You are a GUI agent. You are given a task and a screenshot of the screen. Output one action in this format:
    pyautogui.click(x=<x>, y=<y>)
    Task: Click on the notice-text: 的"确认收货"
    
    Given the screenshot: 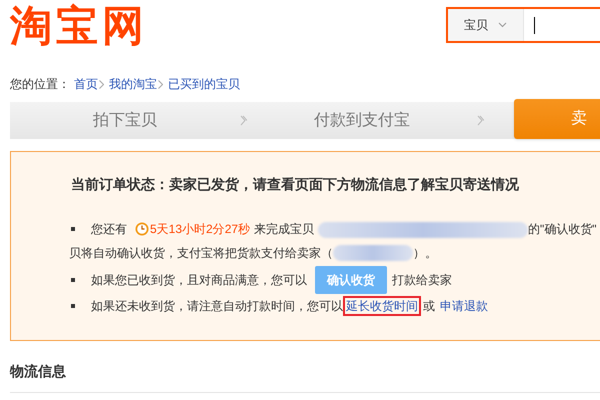 What is the action you would take?
    pyautogui.click(x=562, y=229)
    